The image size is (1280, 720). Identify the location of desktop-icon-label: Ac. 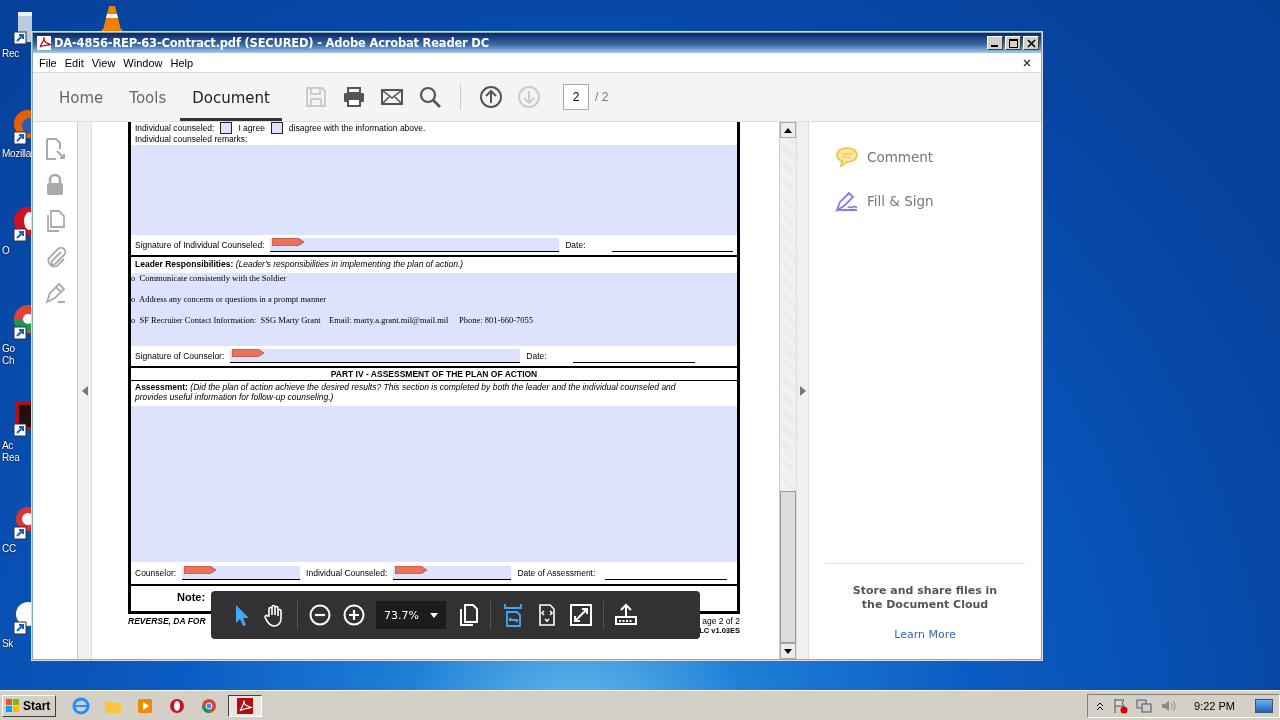
(7, 446).